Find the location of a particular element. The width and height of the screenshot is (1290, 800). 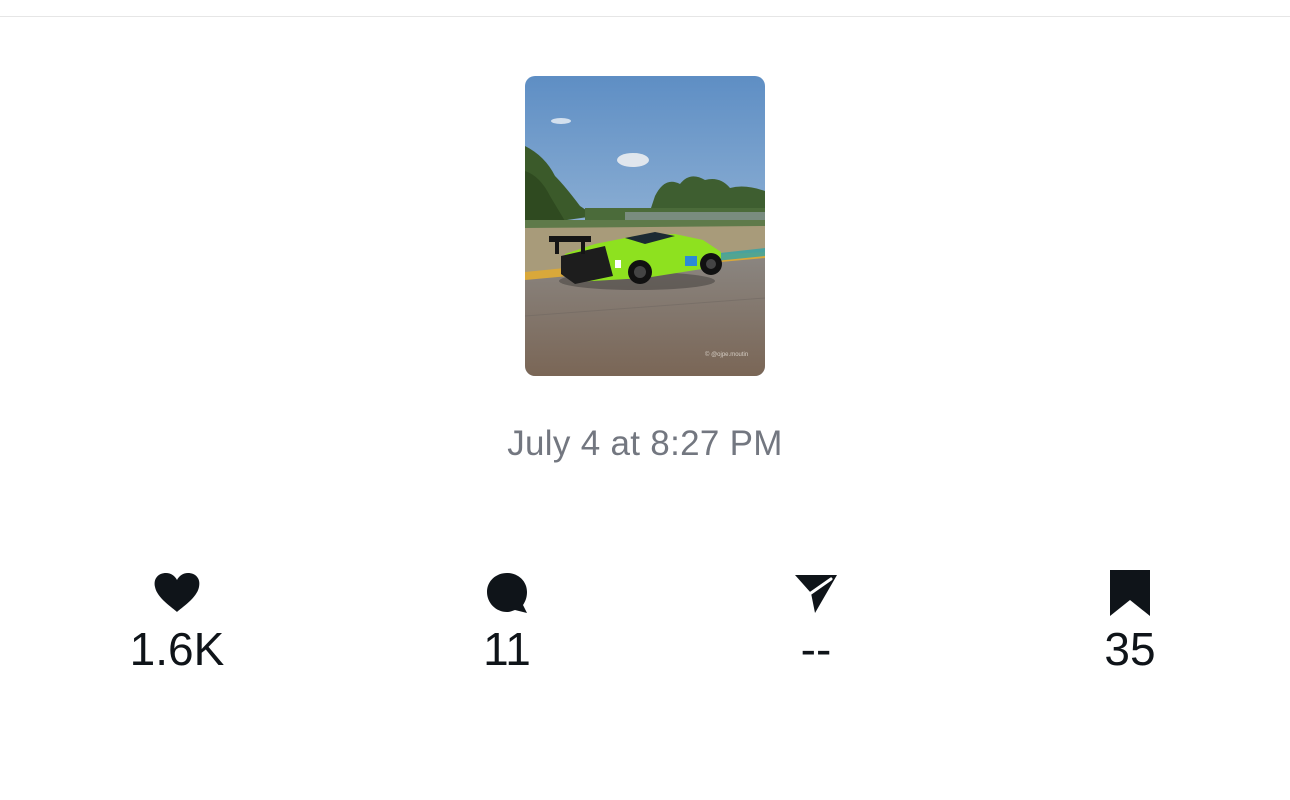

post-timestamp: July 4 at 8:27 PM is located at coordinates (645, 443).